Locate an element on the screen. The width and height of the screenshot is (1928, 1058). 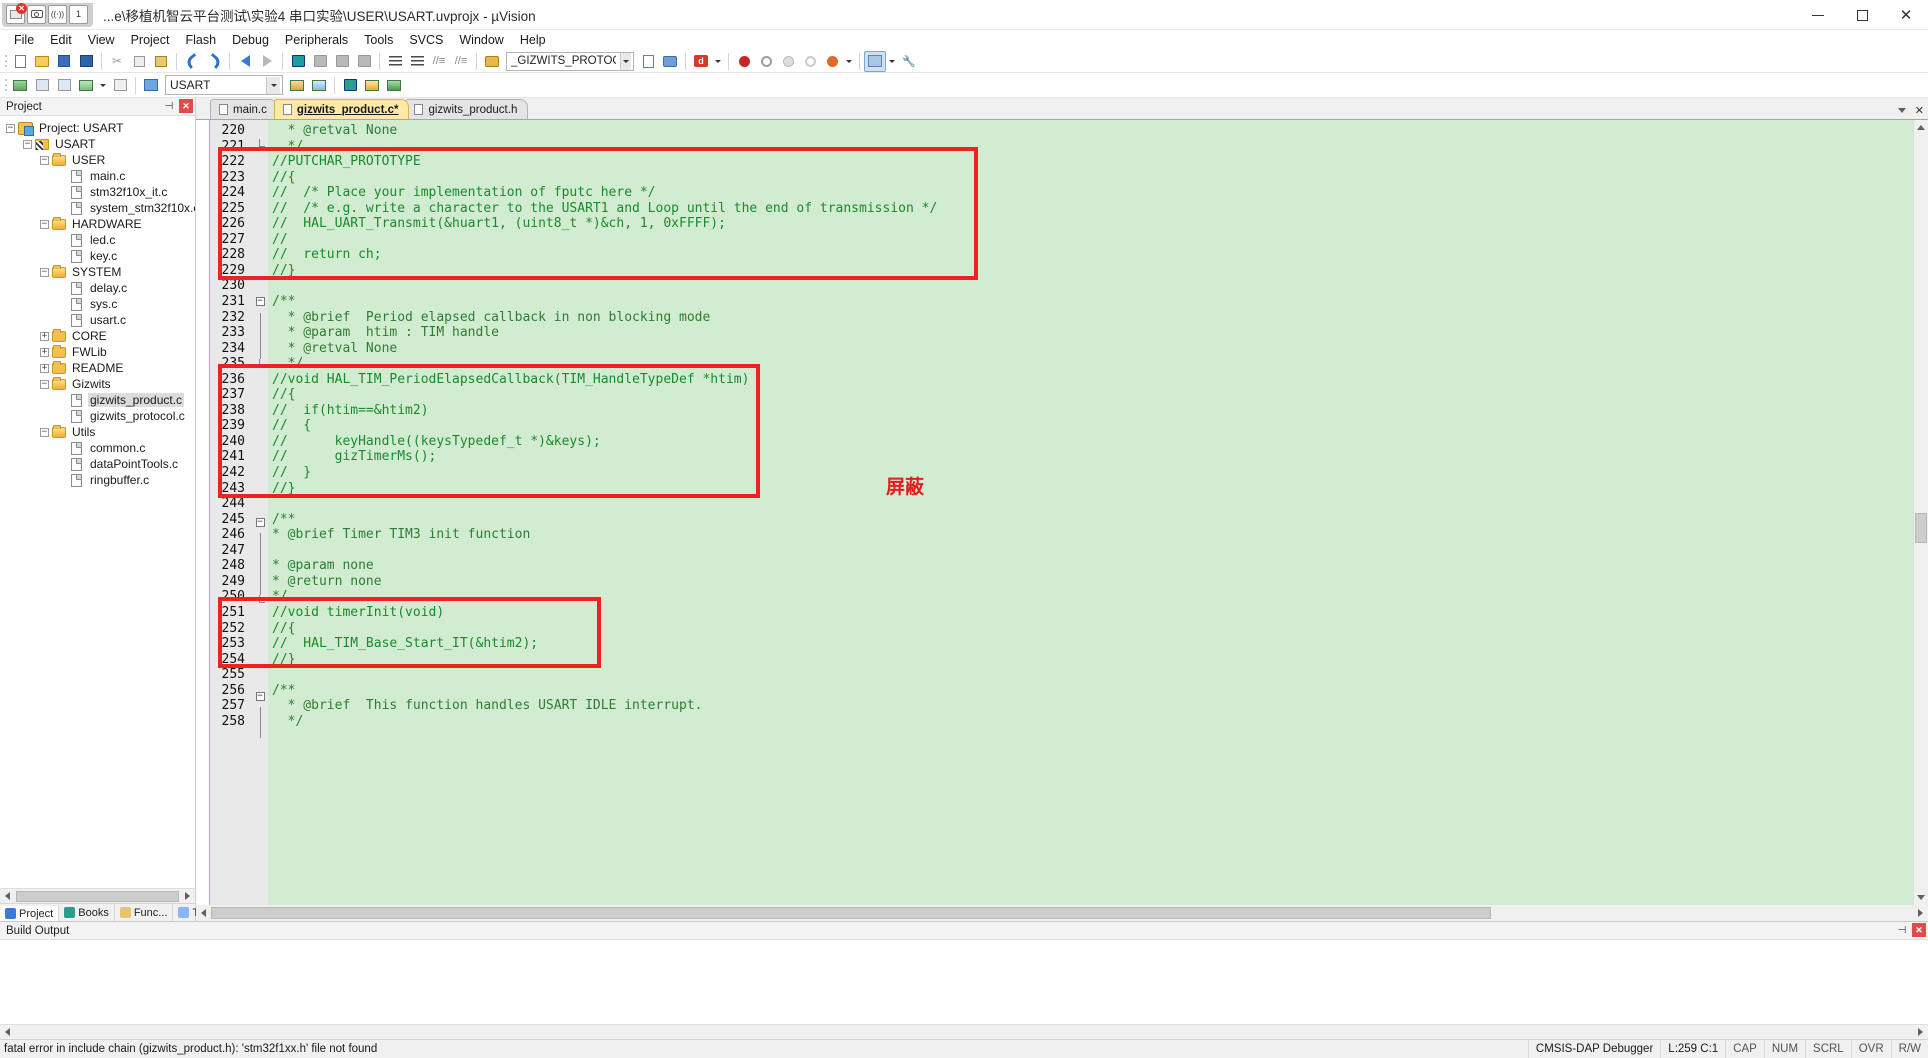
tree-item-main-c: main.c is located at coordinates (97, 176).